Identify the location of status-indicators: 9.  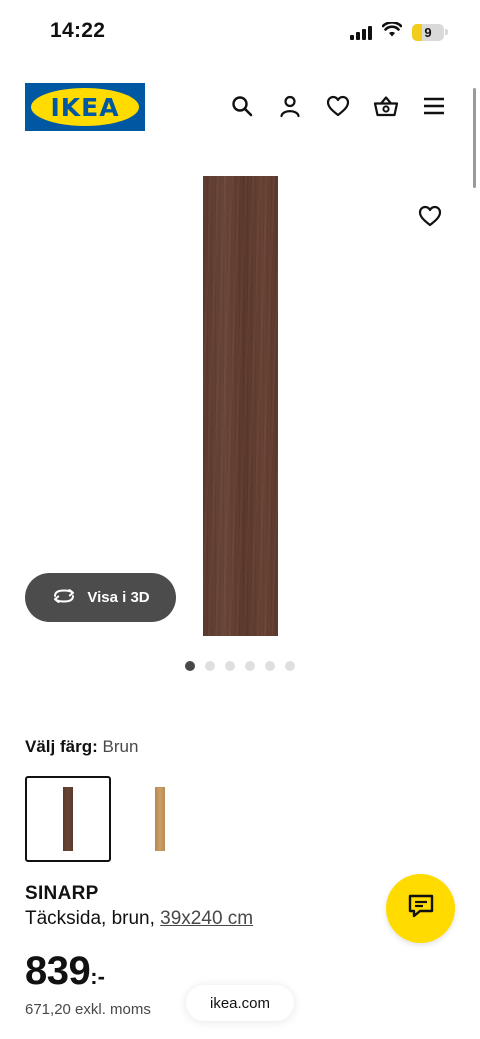
(399, 31).